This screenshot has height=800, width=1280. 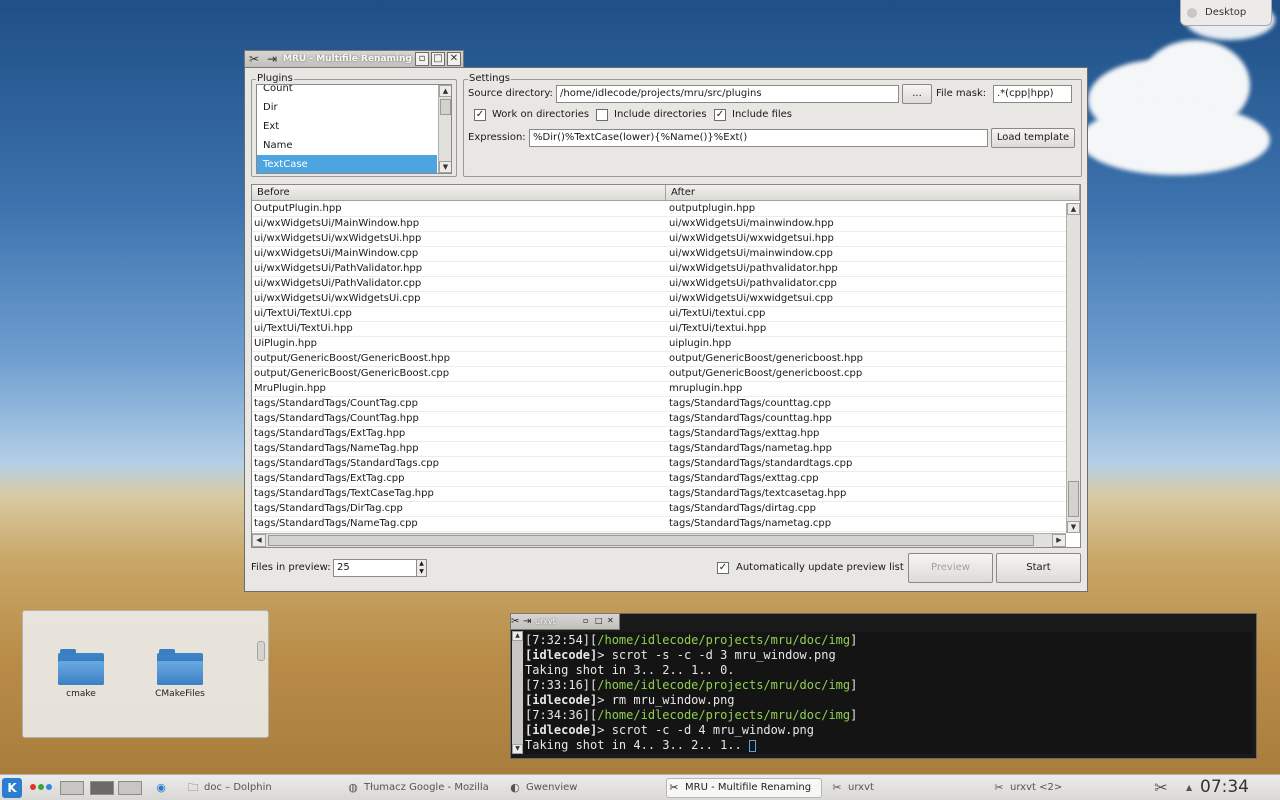 I want to click on table-hscrollbar: ◀ ▶, so click(x=659, y=540).